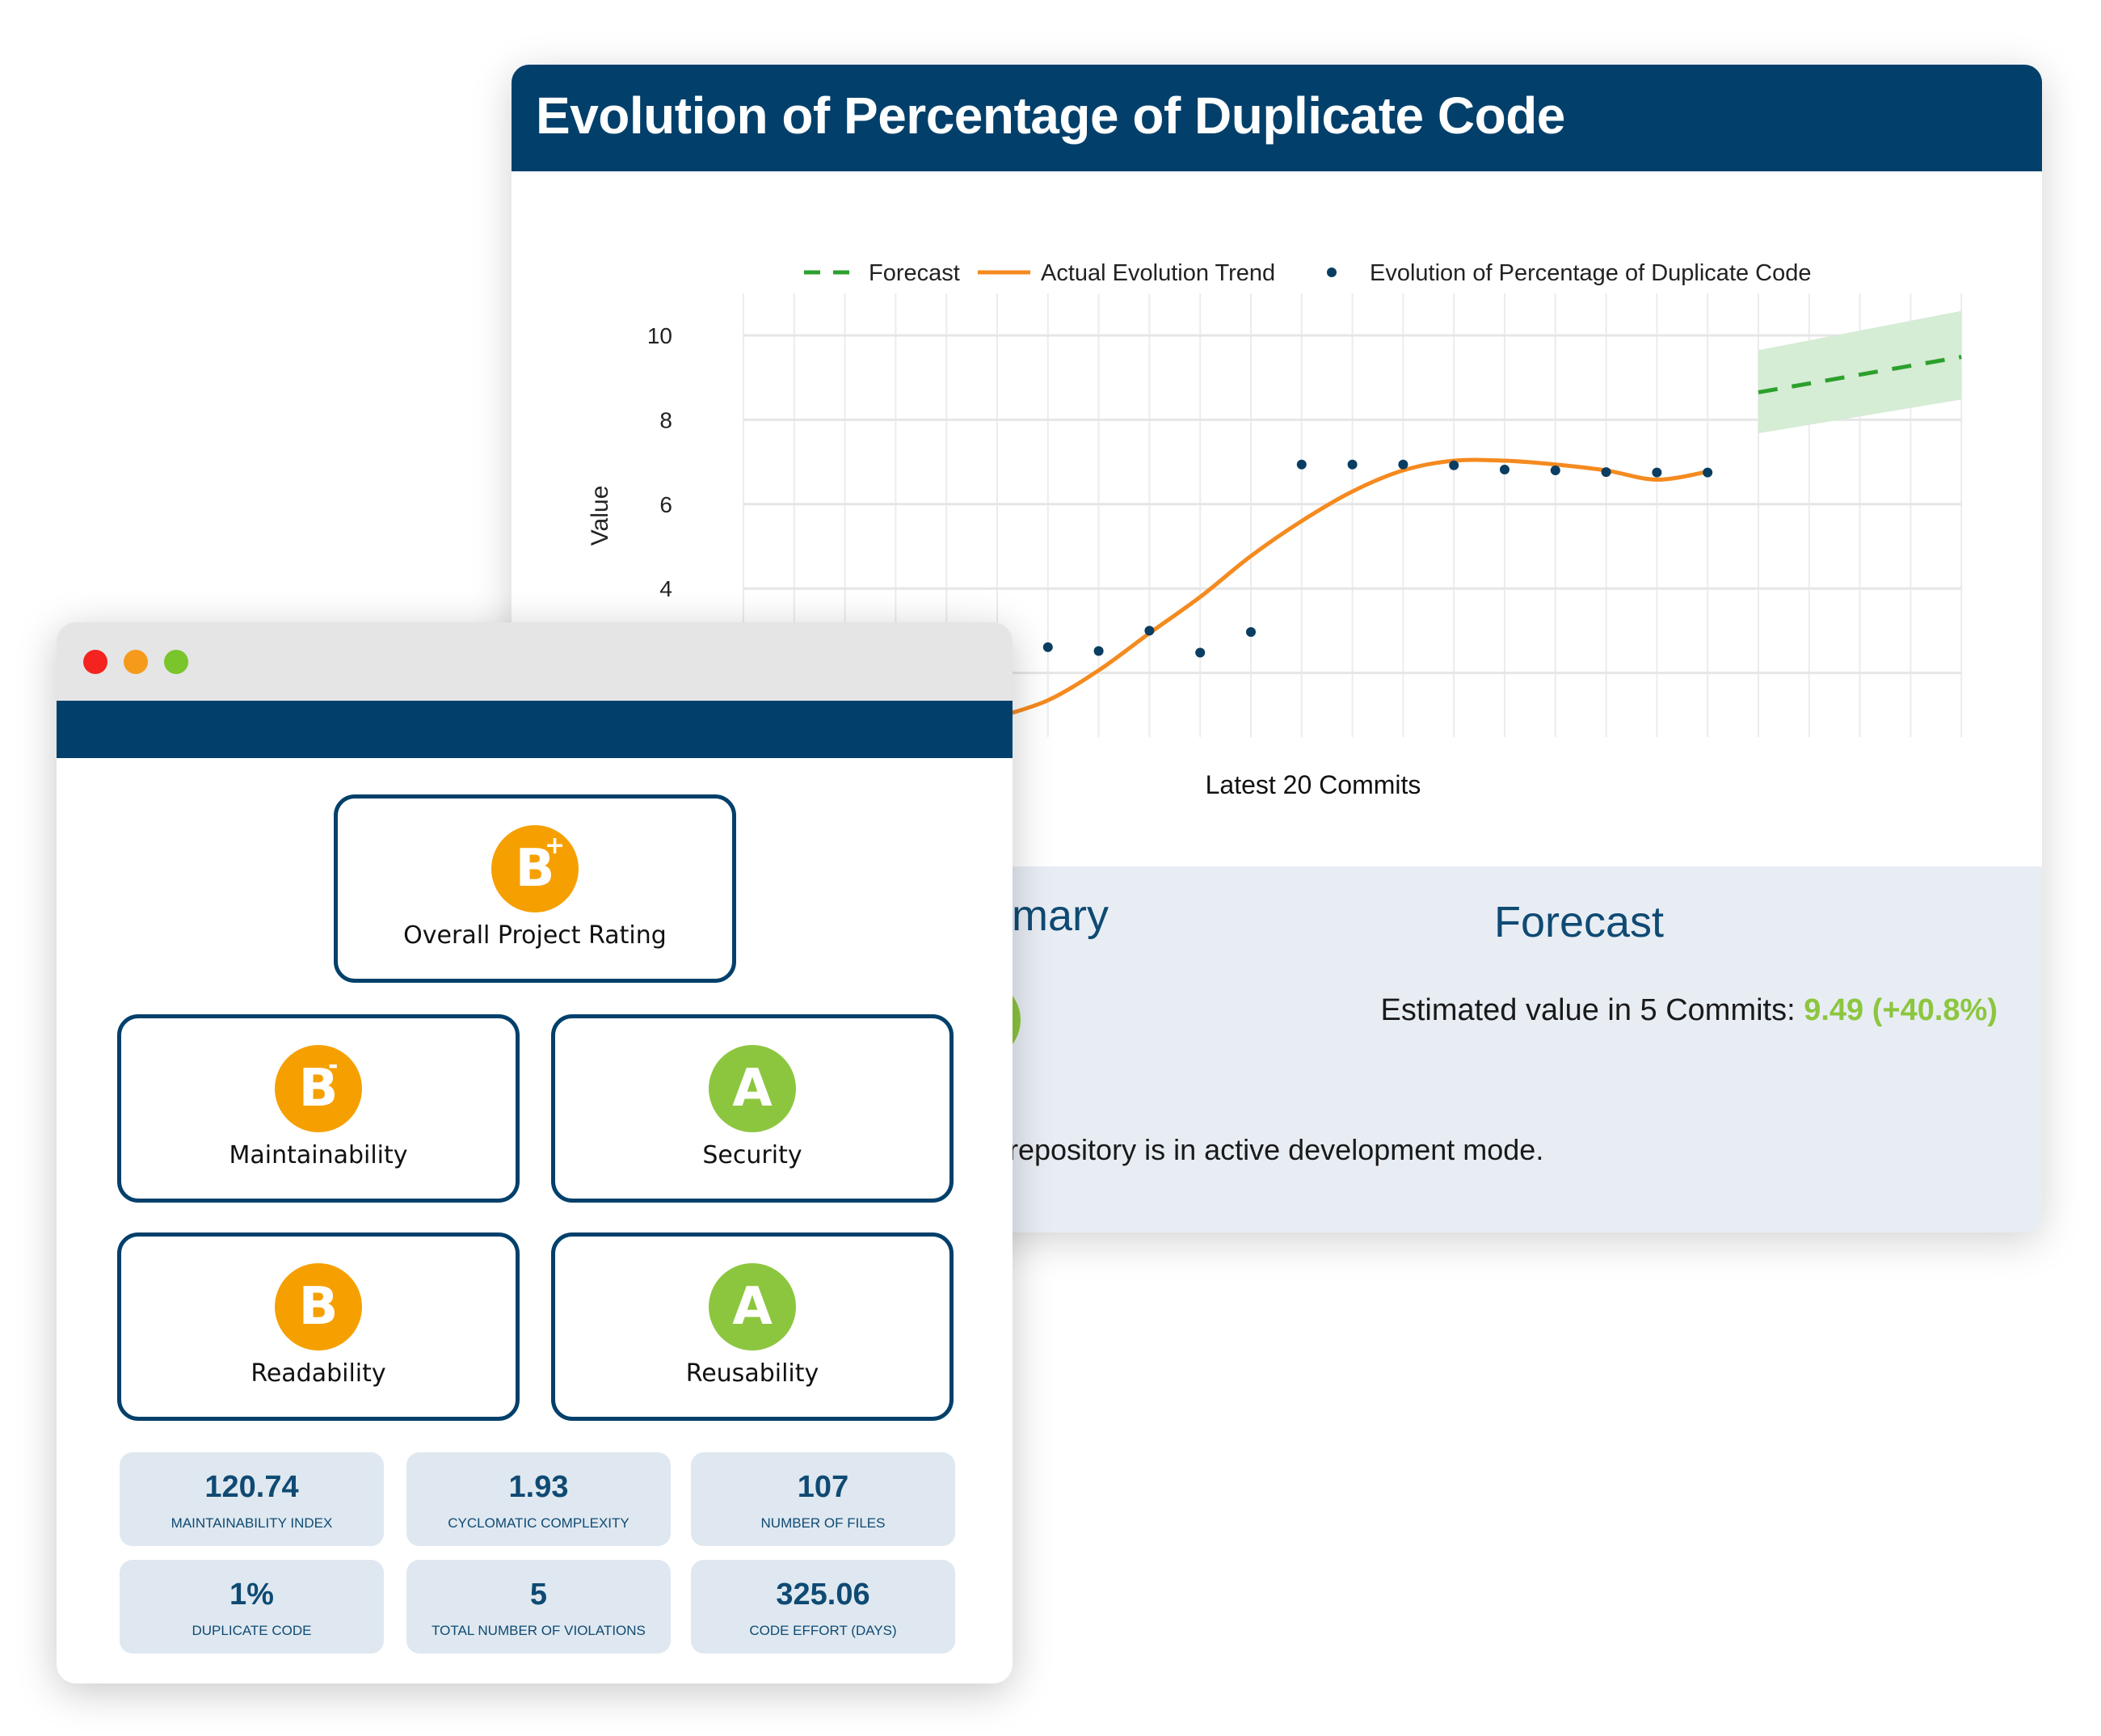 This screenshot has width=2101, height=1736. I want to click on metric-value: 5, so click(538, 1595).